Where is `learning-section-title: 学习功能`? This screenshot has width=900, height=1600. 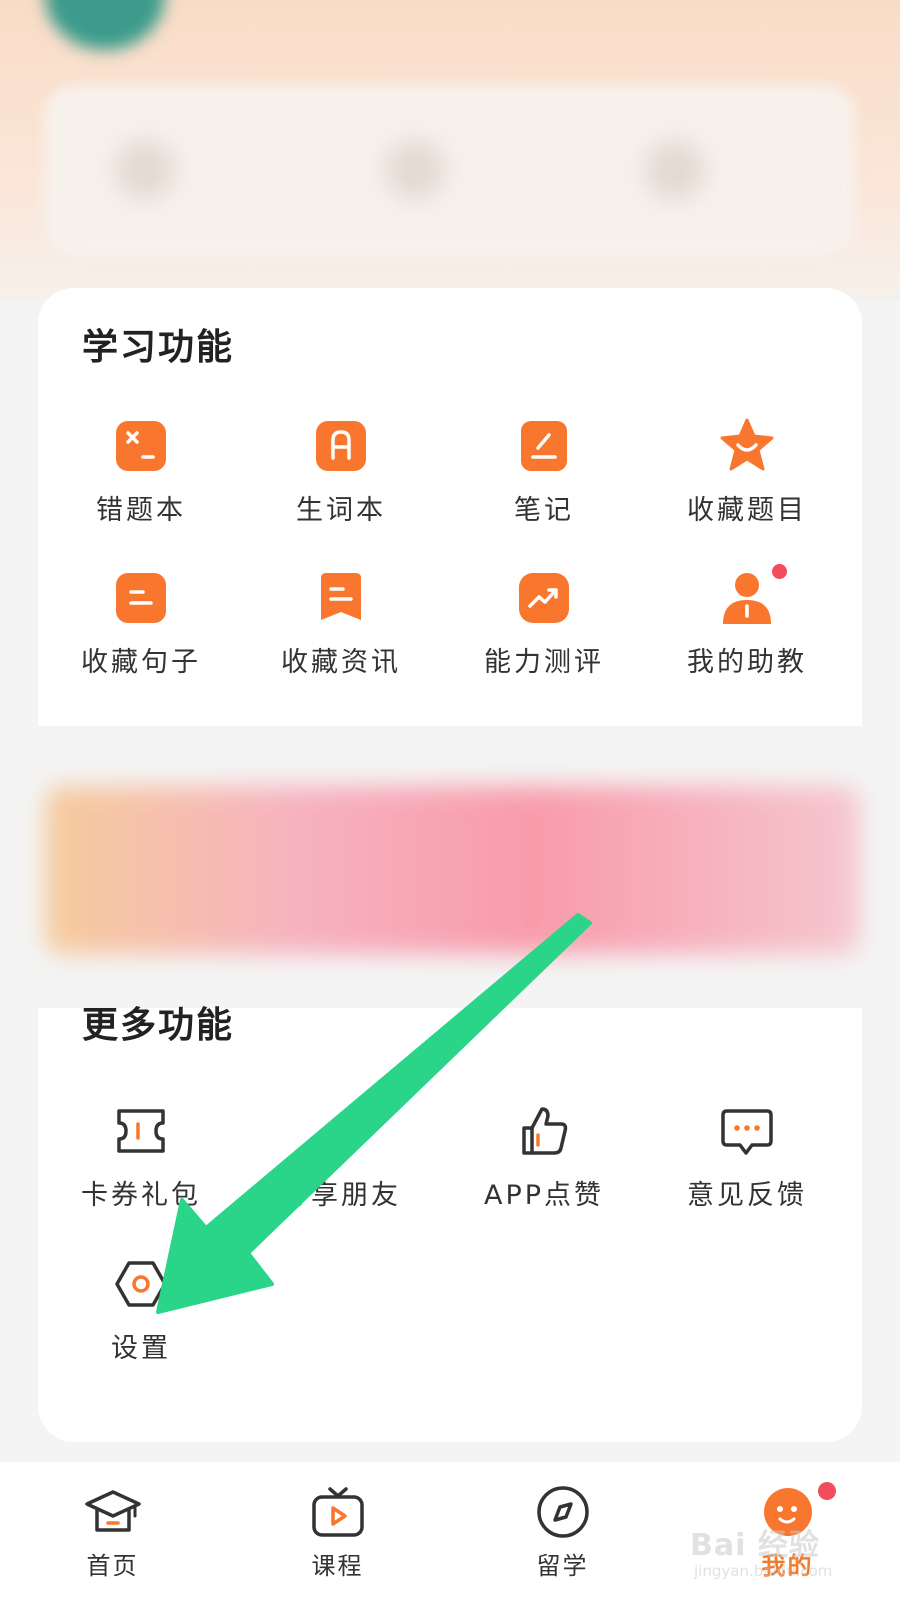 learning-section-title: 学习功能 is located at coordinates (158, 347).